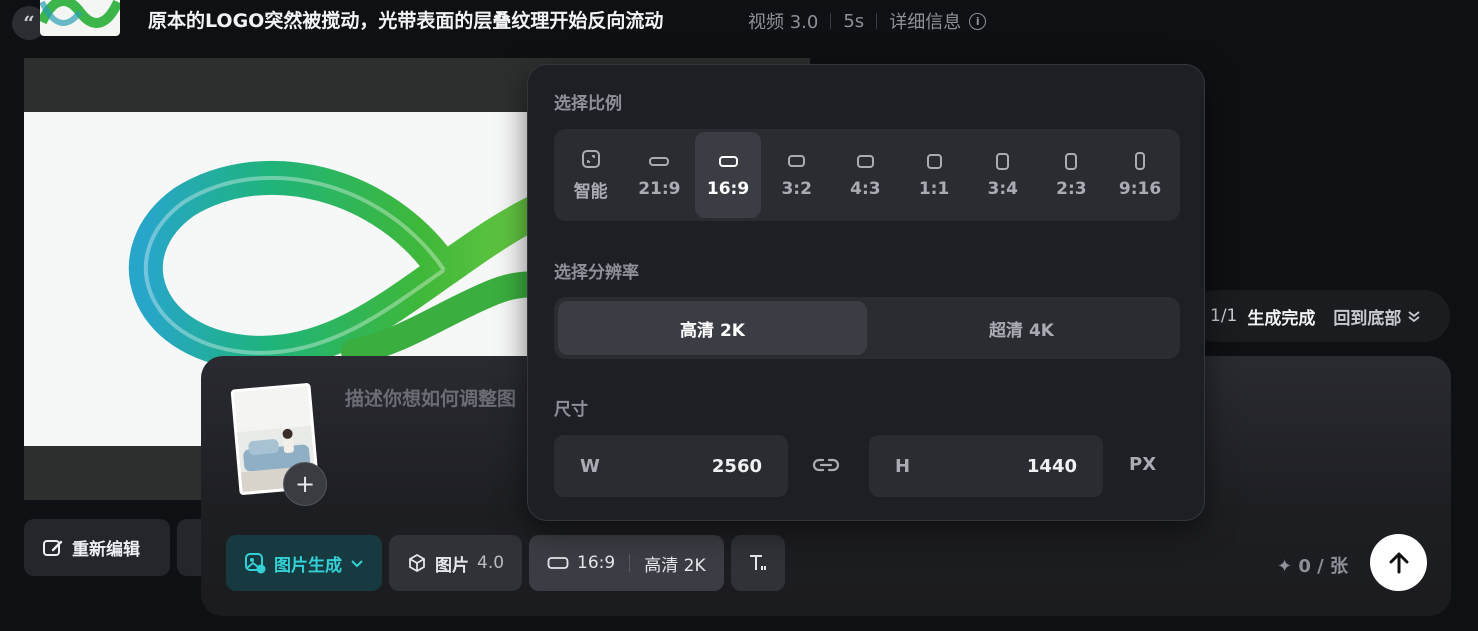 This screenshot has height=631, width=1478. I want to click on ratio-label: 3:4, so click(1002, 189).